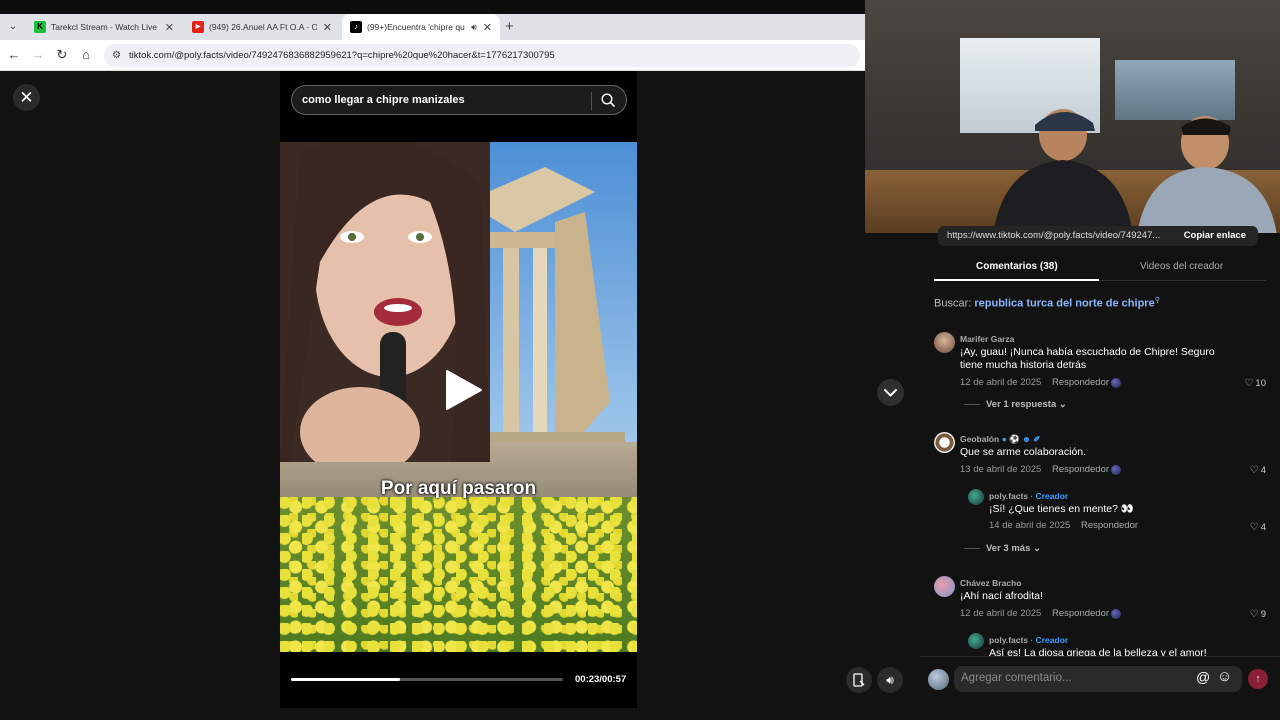  Describe the element at coordinates (13, 27) in the screenshot. I see `tab-search-chevron-icon: ⌄` at that location.